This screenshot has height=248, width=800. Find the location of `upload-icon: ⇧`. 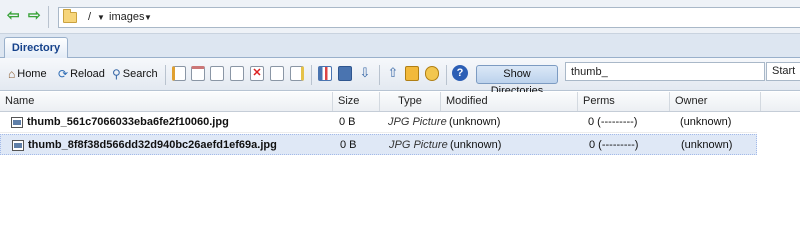

upload-icon: ⇧ is located at coordinates (393, 73).